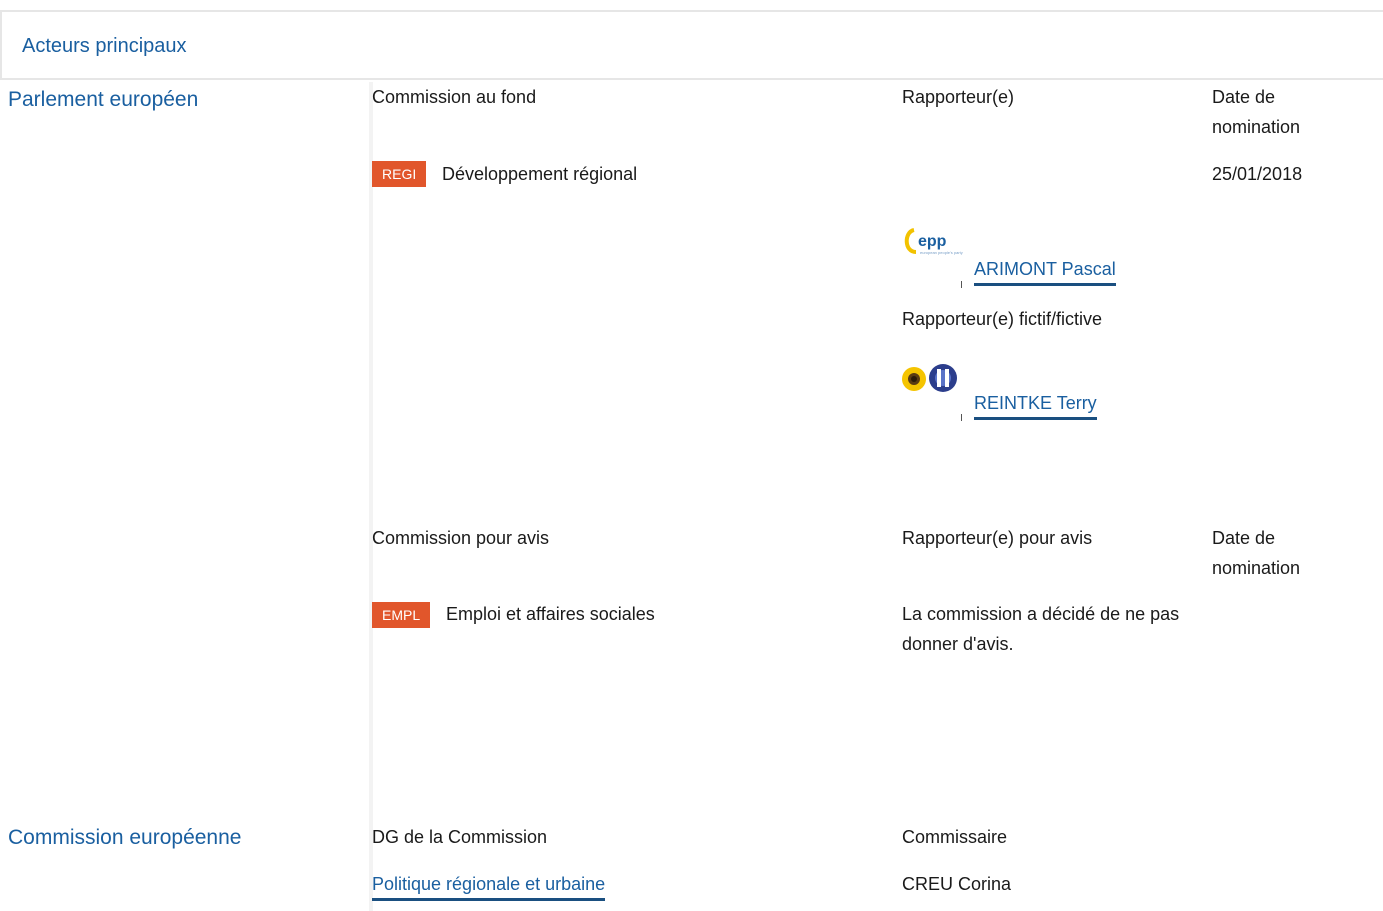 This screenshot has width=1383, height=911. I want to click on column-divider, so click(371, 496).